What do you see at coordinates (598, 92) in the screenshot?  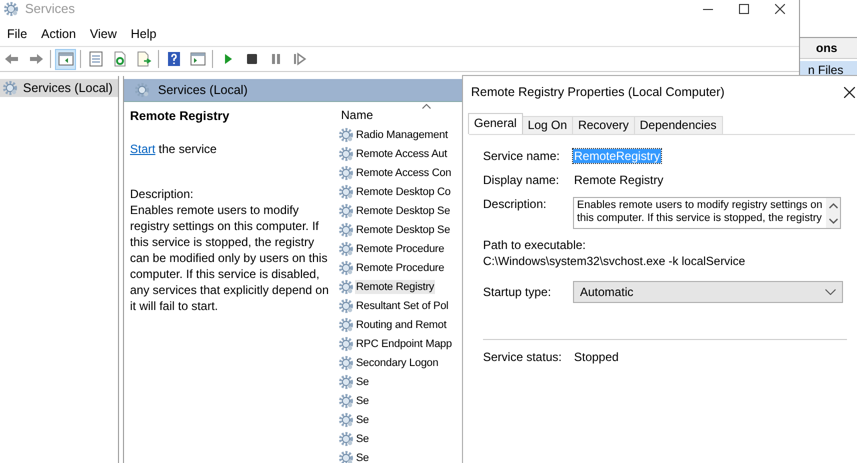 I see `dialog-title: Remote Registry Properties (Local Computer)` at bounding box center [598, 92].